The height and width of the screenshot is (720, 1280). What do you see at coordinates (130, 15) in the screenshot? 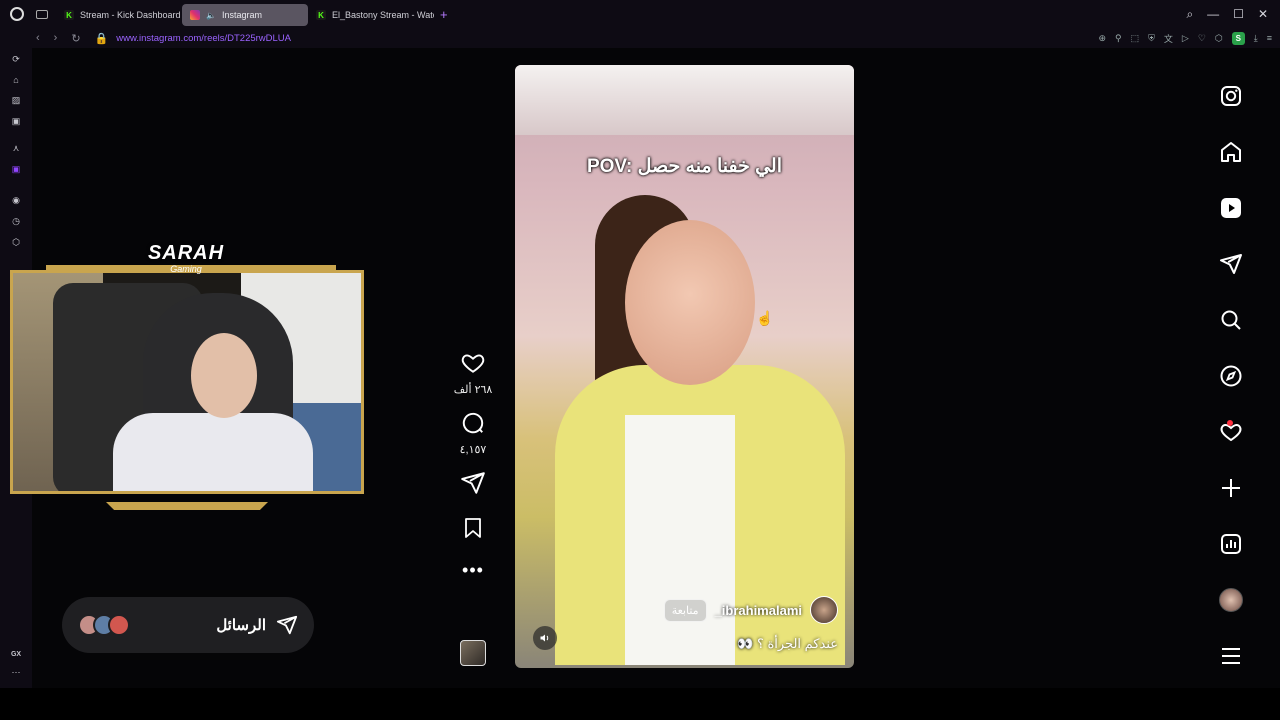
I see `tab-title: Stream - Kick Dashboard` at bounding box center [130, 15].